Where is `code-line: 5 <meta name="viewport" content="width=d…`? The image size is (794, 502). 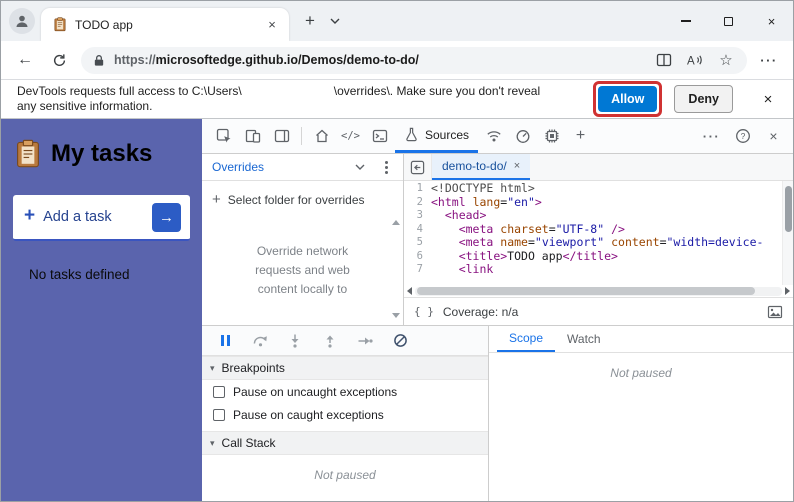
code-line: 5 <meta name="viewport" content="width=d… is located at coordinates (591, 242).